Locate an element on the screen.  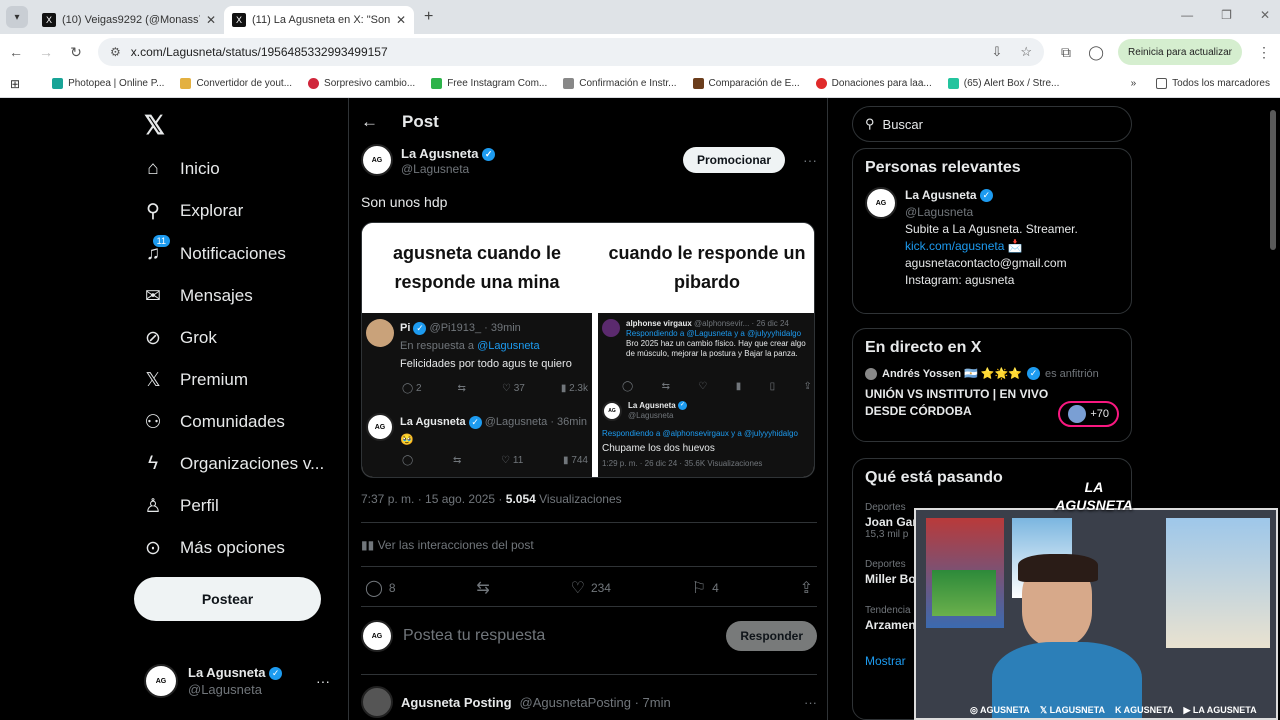
reply-input: Postea tu respuesta is located at coordinates (559, 636).